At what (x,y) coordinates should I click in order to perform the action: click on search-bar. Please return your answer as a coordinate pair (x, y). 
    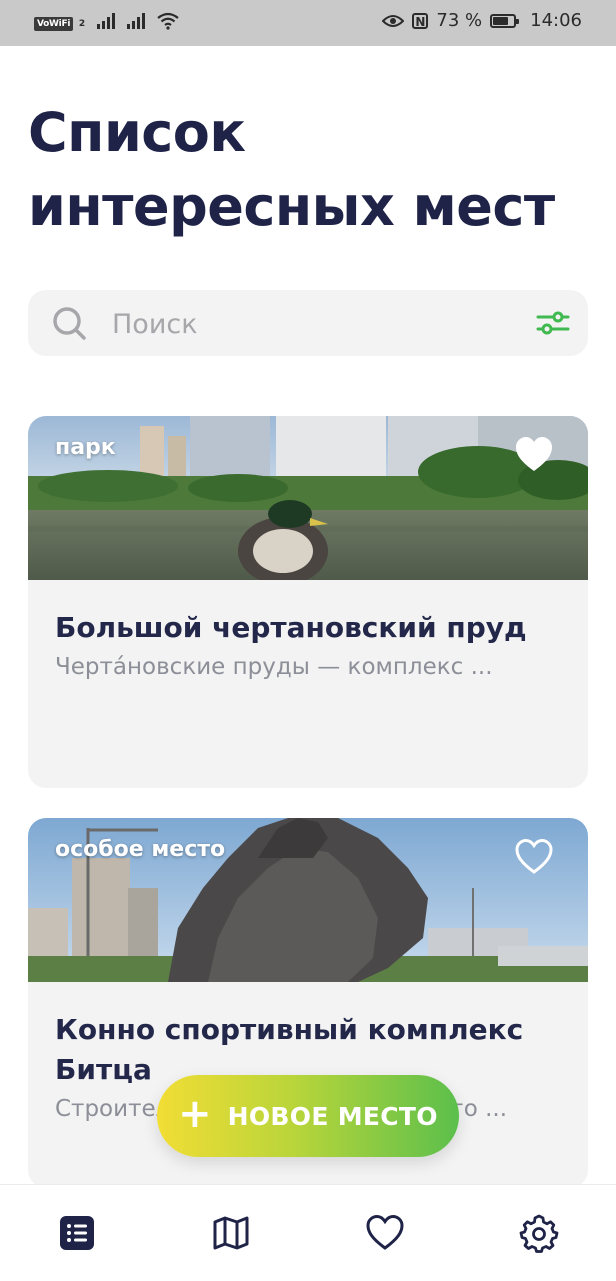
    Looking at the image, I should click on (308, 323).